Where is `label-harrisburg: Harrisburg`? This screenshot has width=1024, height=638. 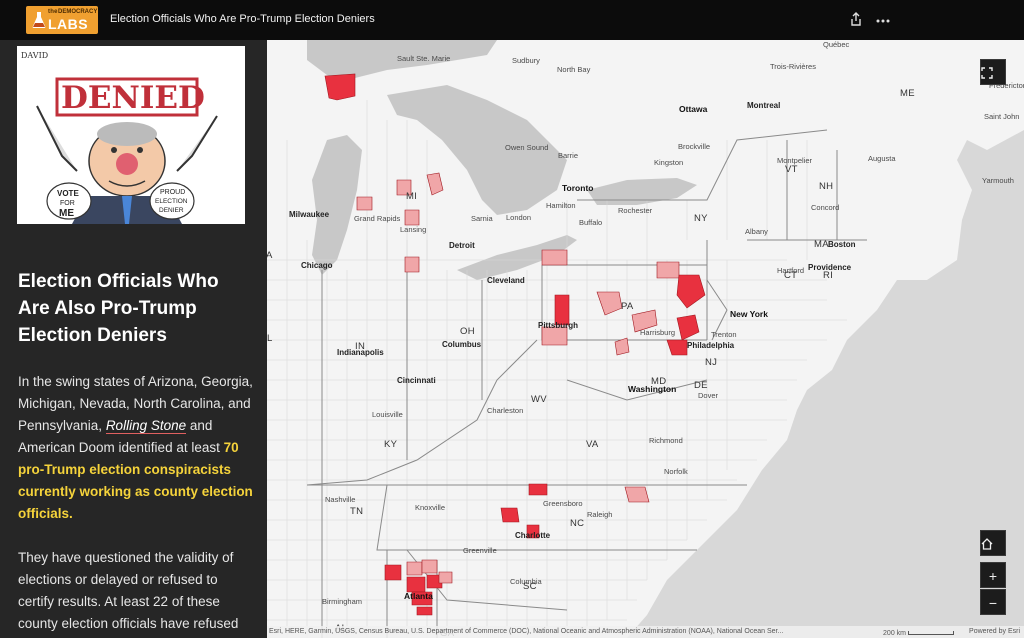
label-harrisburg: Harrisburg is located at coordinates (658, 332).